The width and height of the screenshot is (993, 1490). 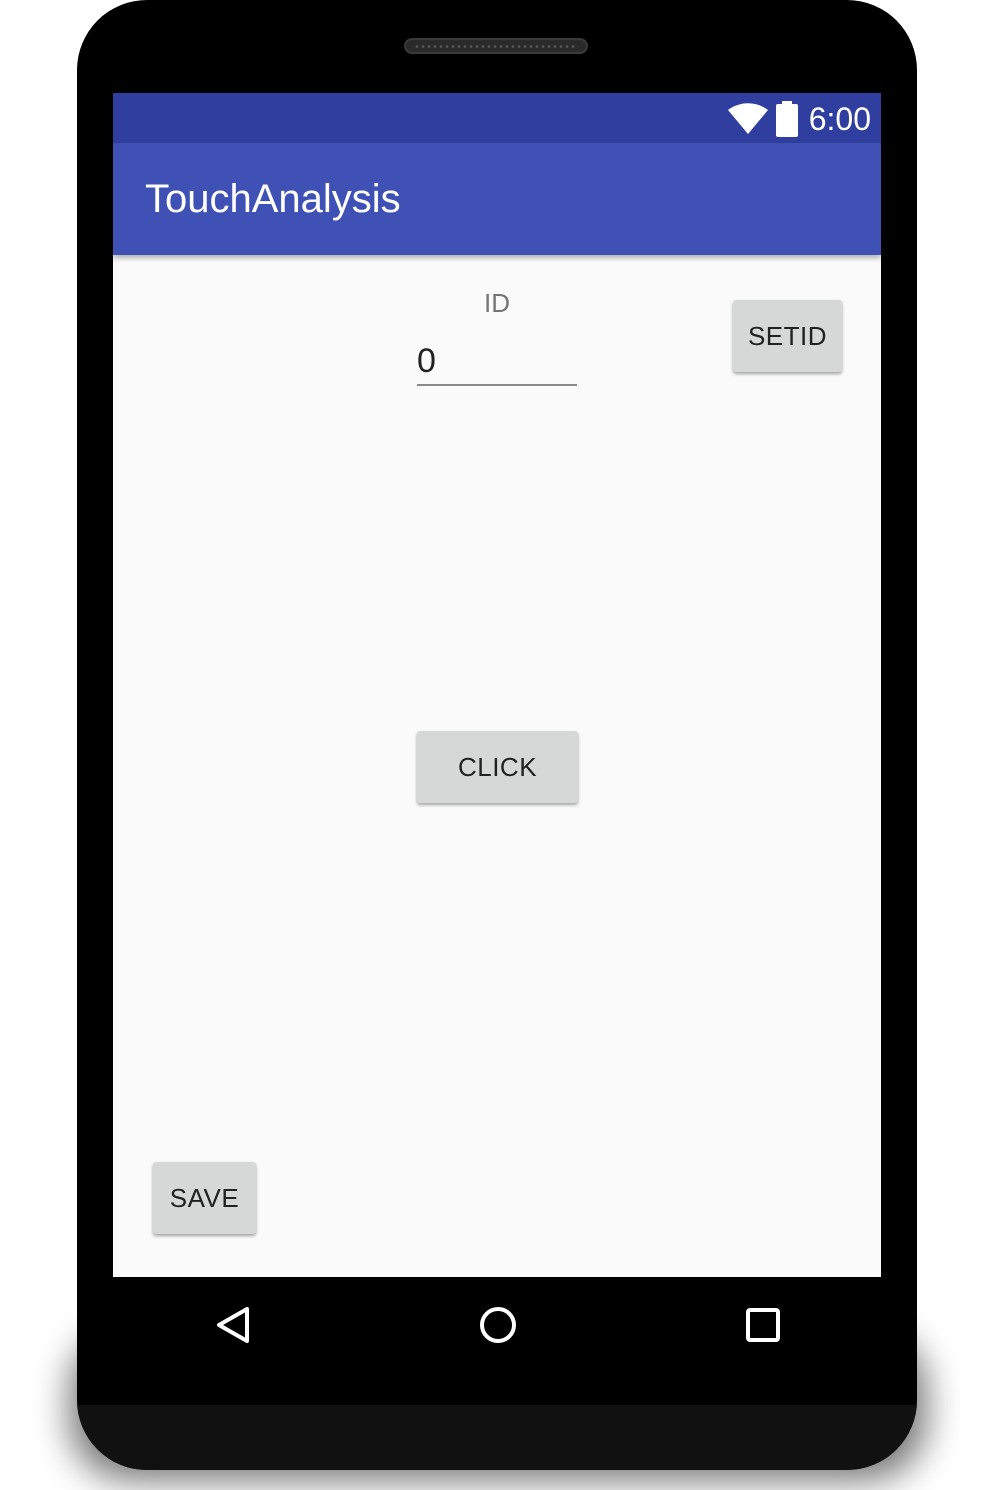 I want to click on recents-icon, so click(x=763, y=1327).